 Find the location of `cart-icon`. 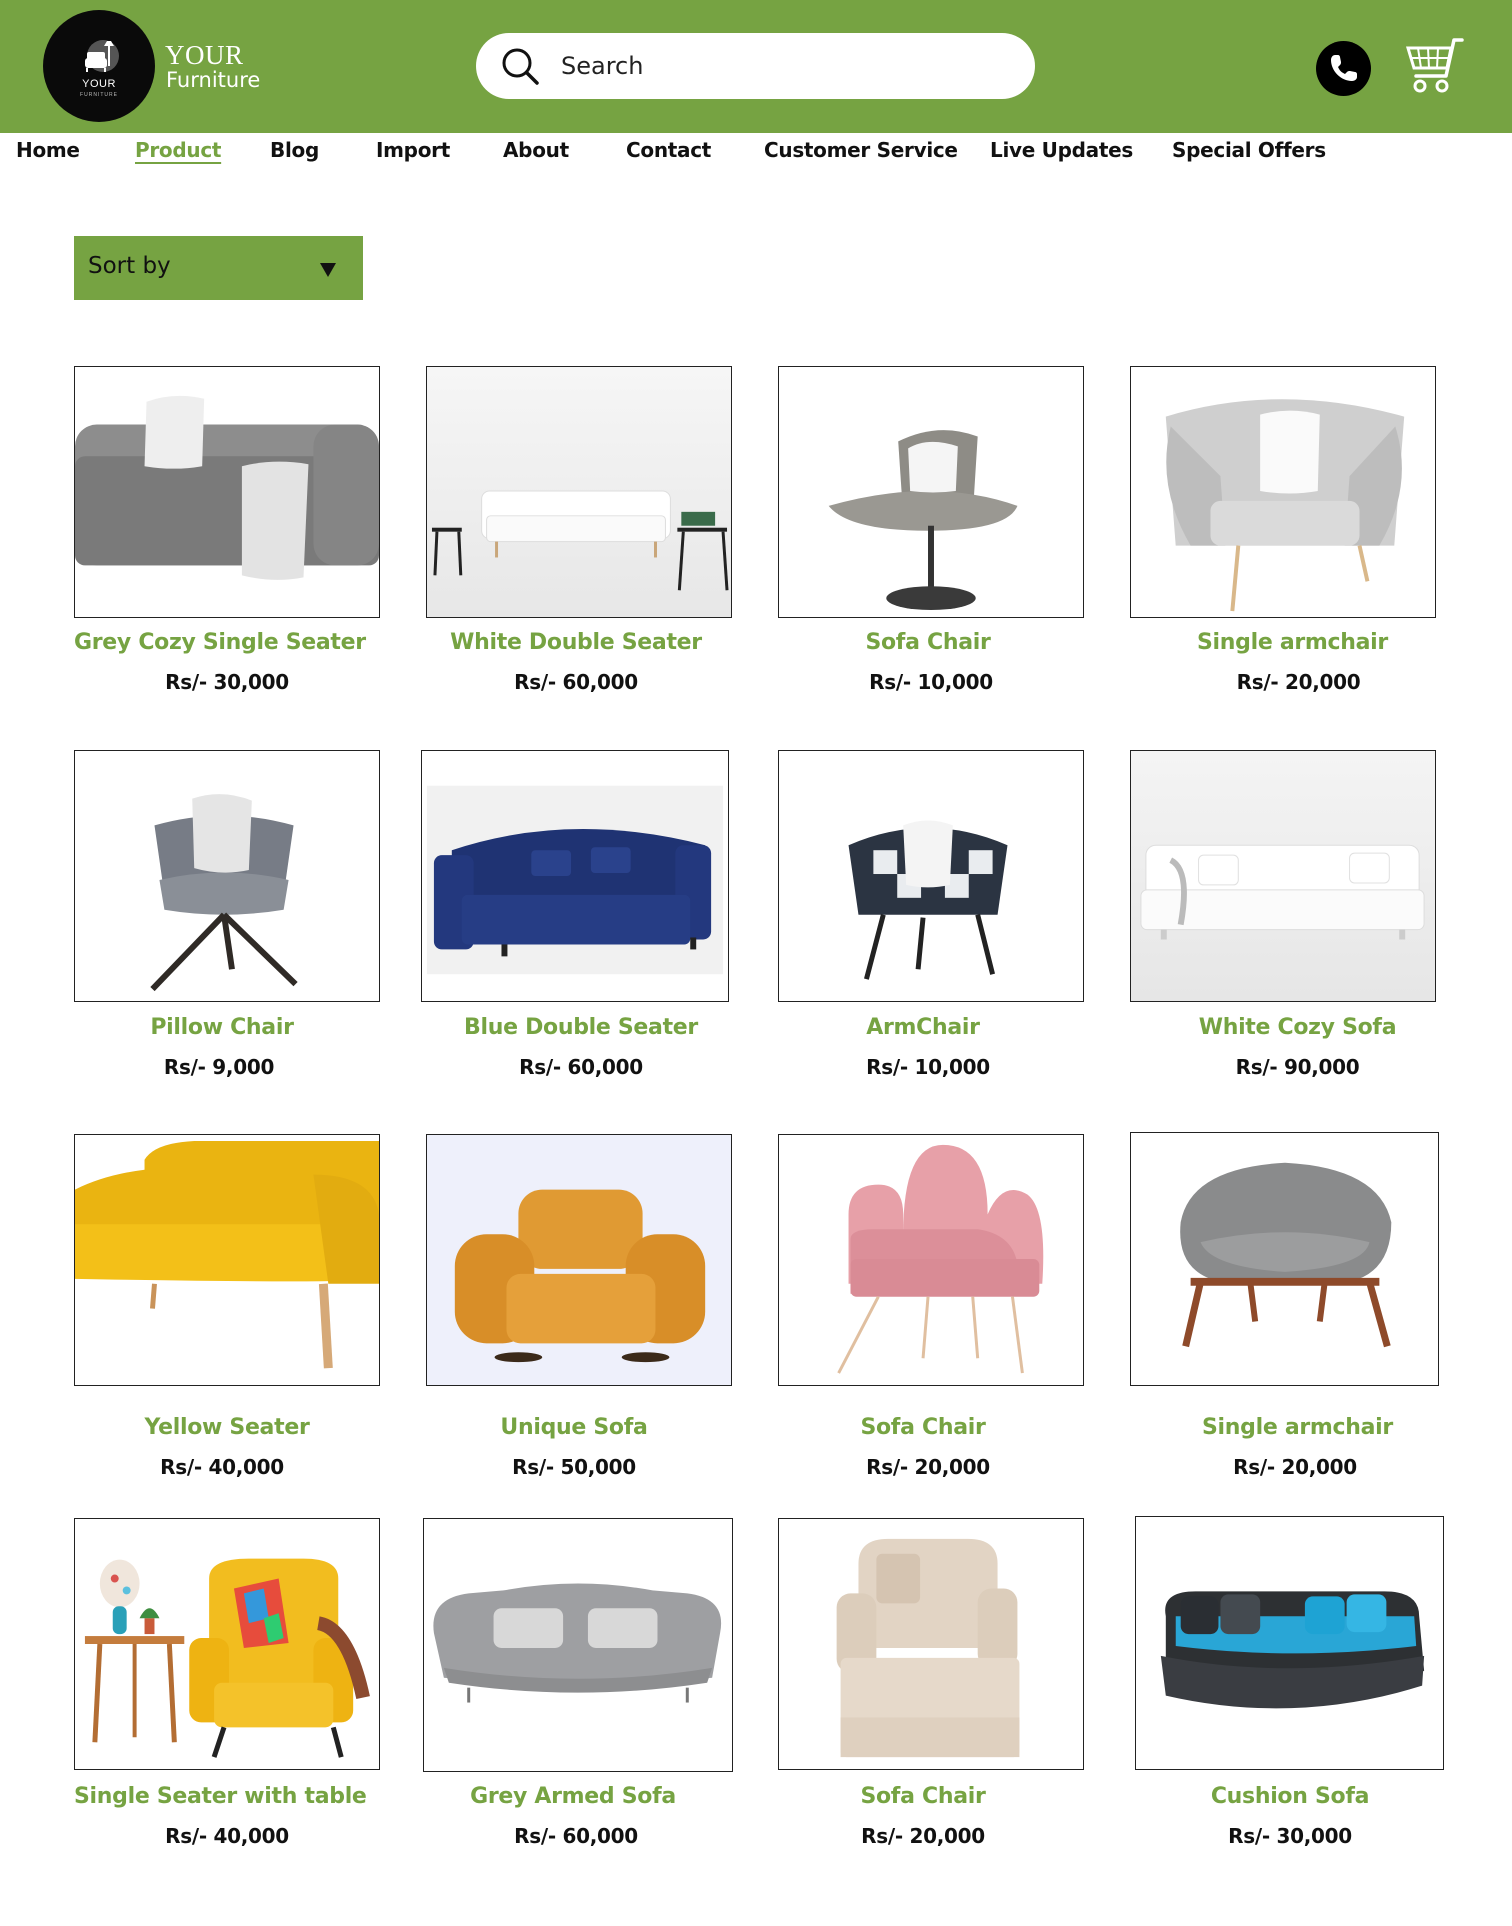

cart-icon is located at coordinates (1435, 66).